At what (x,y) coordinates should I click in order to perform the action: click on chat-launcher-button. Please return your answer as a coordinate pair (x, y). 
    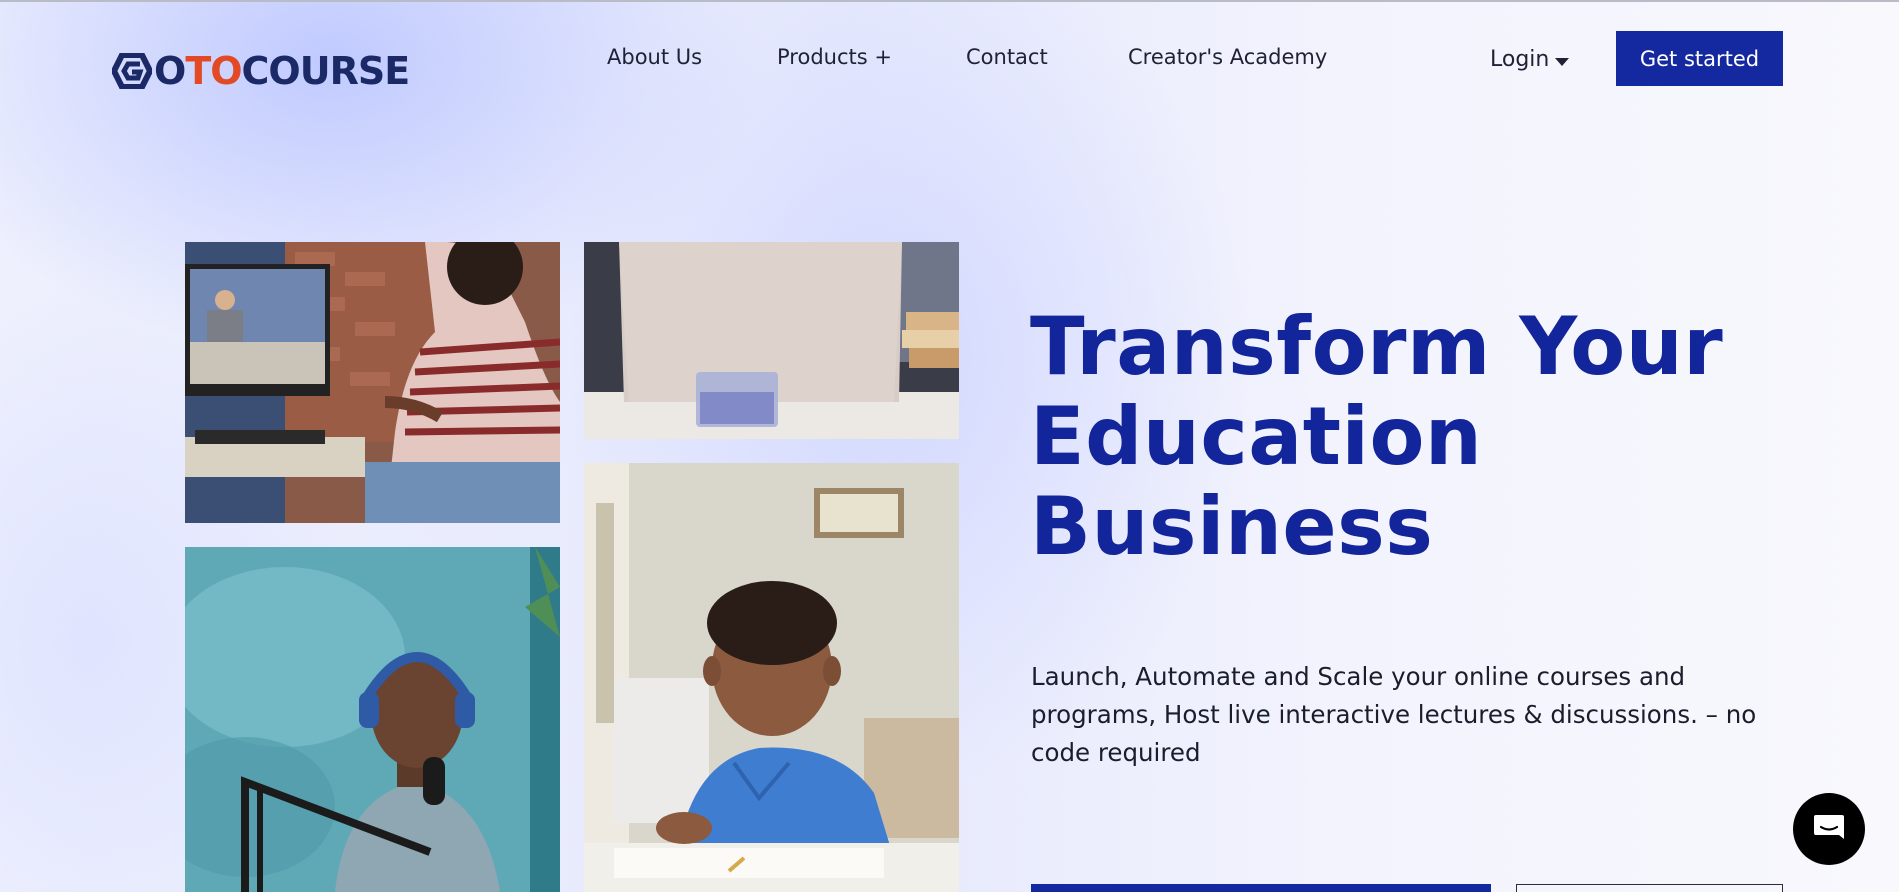
    Looking at the image, I should click on (1829, 829).